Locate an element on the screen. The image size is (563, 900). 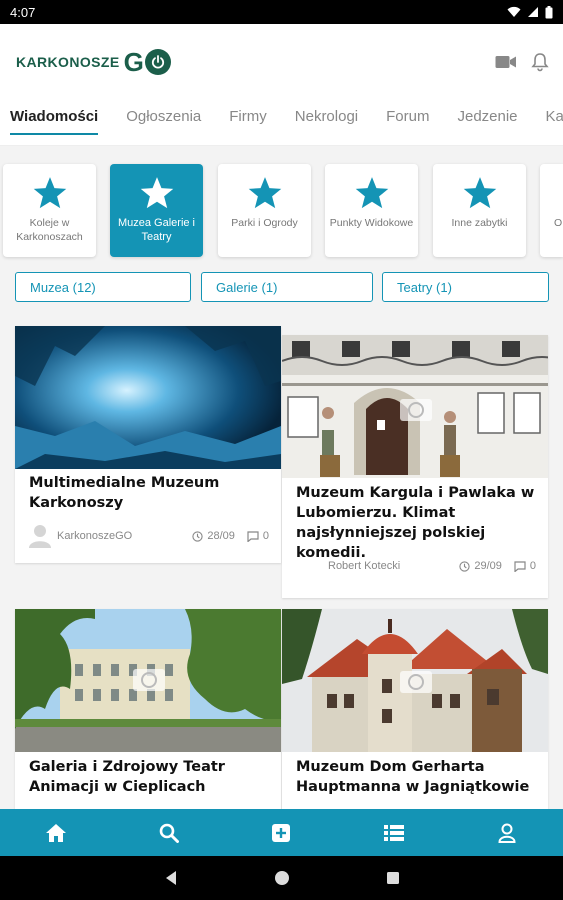
search-icon is located at coordinates (169, 833).